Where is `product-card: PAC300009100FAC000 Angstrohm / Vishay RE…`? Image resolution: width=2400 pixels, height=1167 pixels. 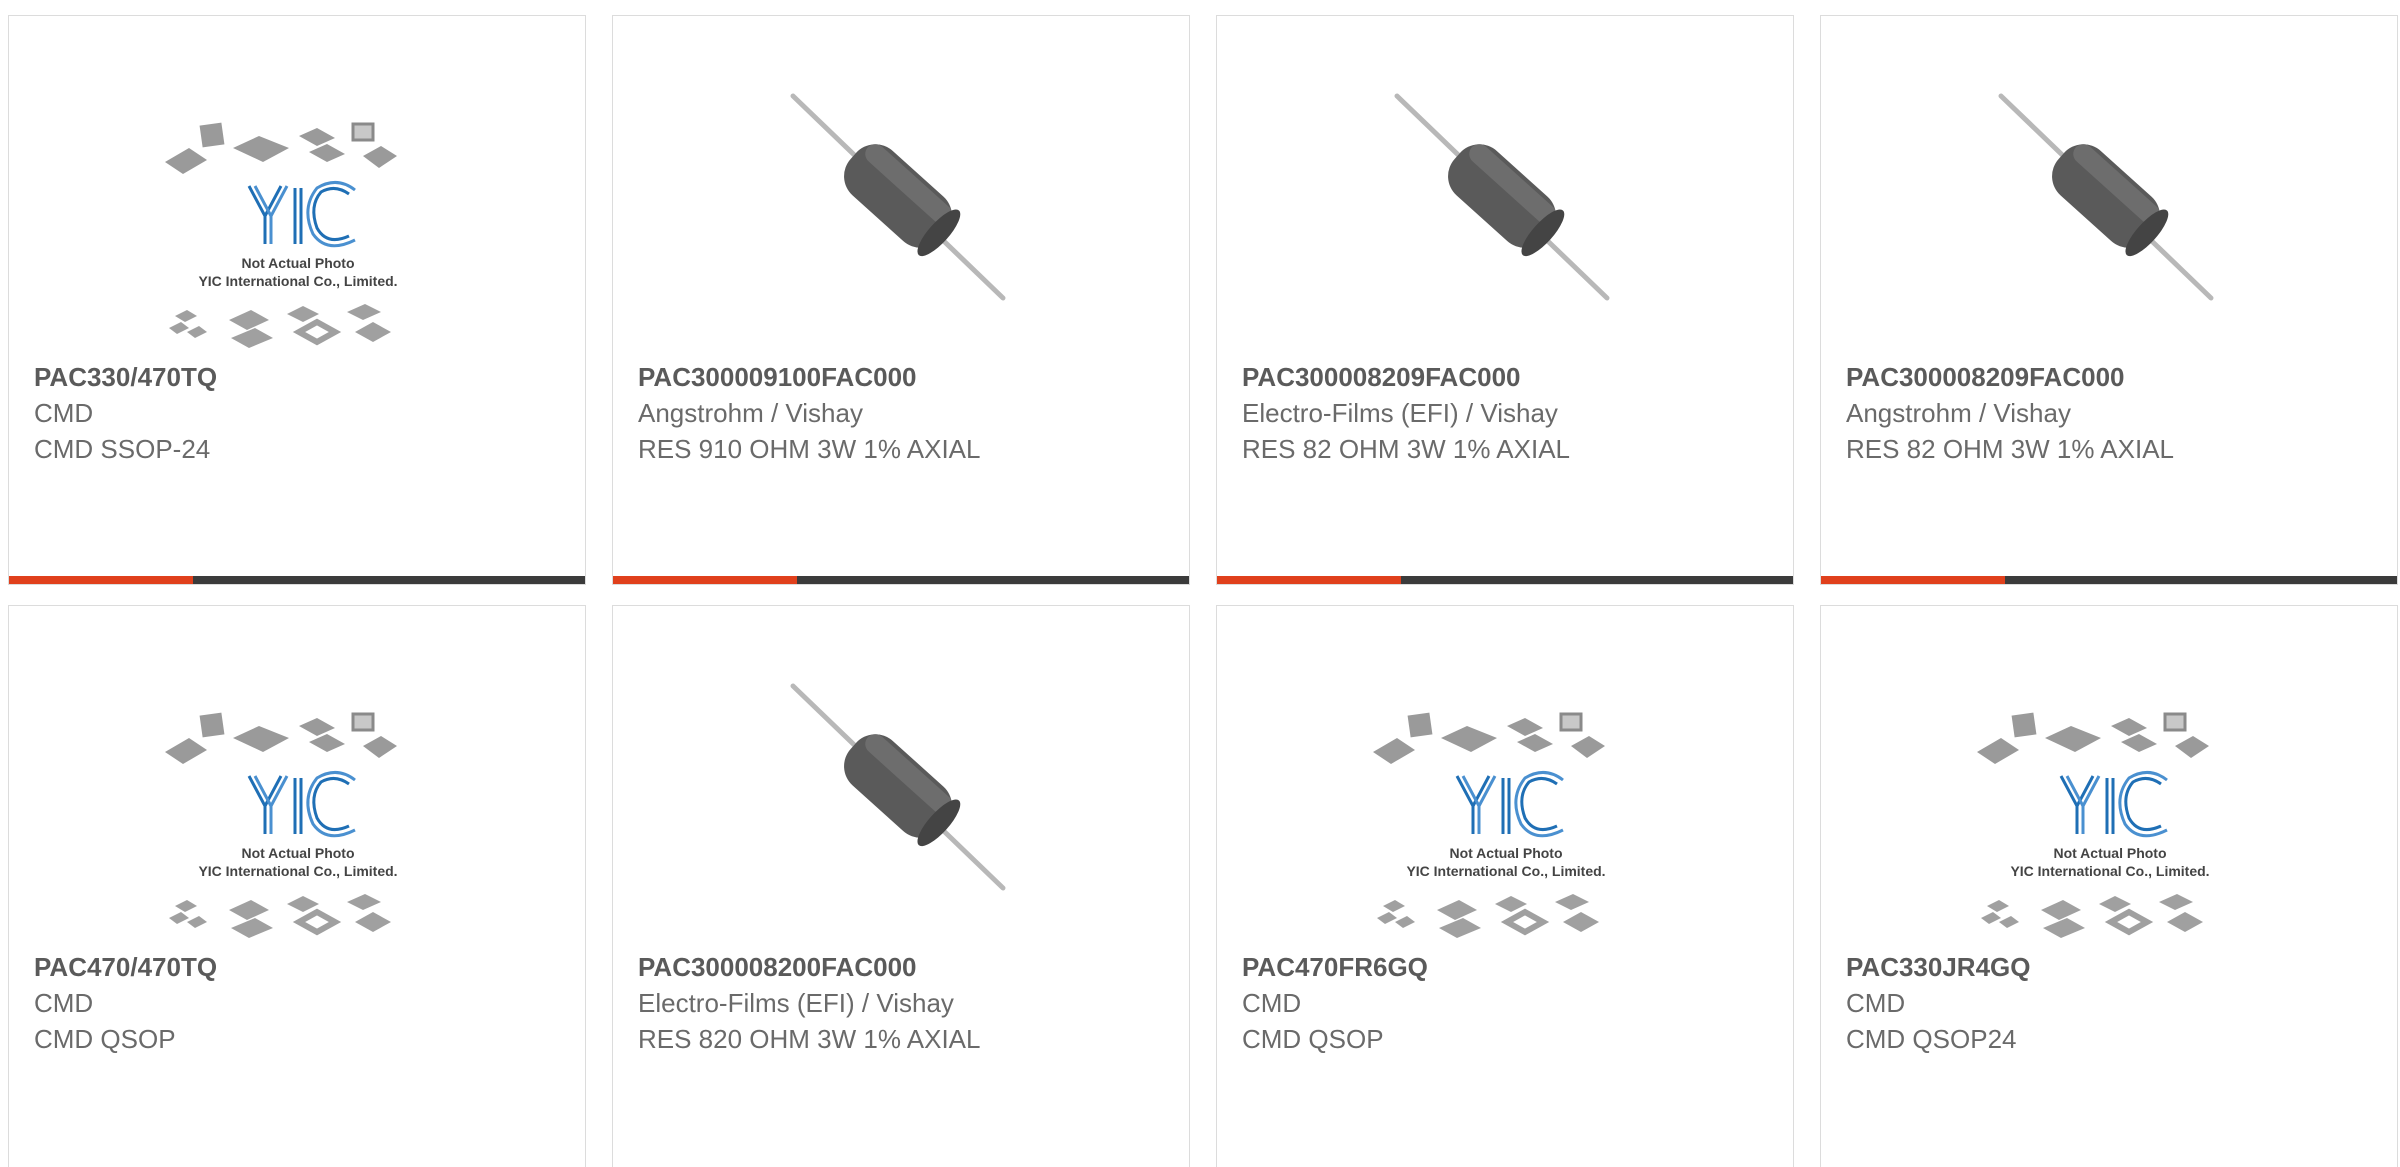 product-card: PAC300009100FAC000 Angstrohm / Vishay RE… is located at coordinates (901, 300).